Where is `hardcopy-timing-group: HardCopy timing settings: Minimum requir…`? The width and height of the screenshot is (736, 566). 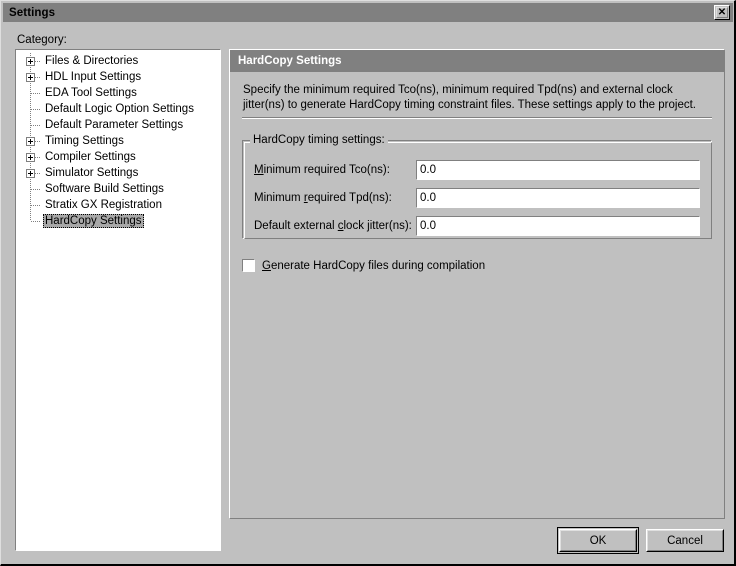
hardcopy-timing-group: HardCopy timing settings: Minimum requir… is located at coordinates (477, 186).